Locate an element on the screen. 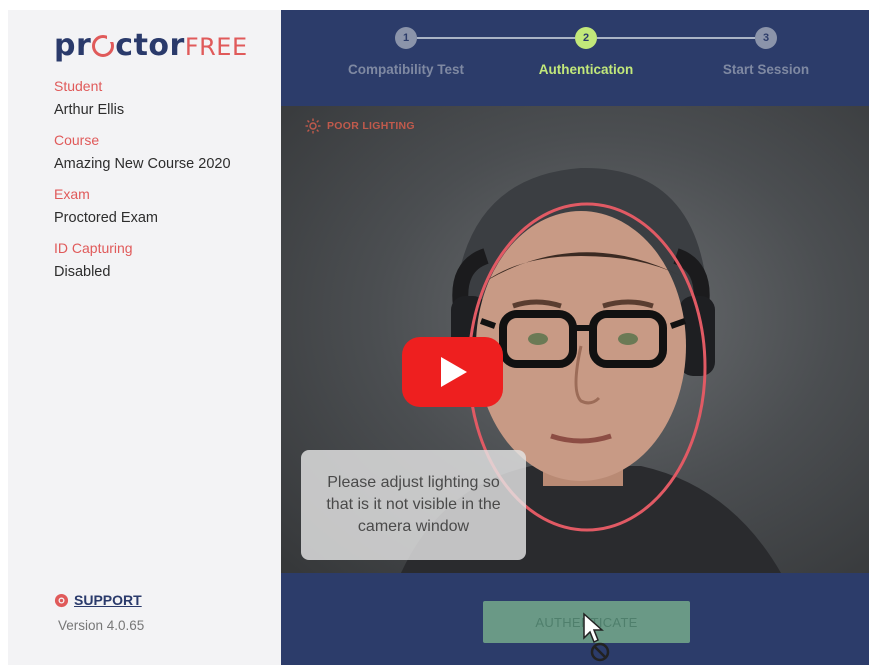  id-capturing-value: Disabled is located at coordinates (82, 272).